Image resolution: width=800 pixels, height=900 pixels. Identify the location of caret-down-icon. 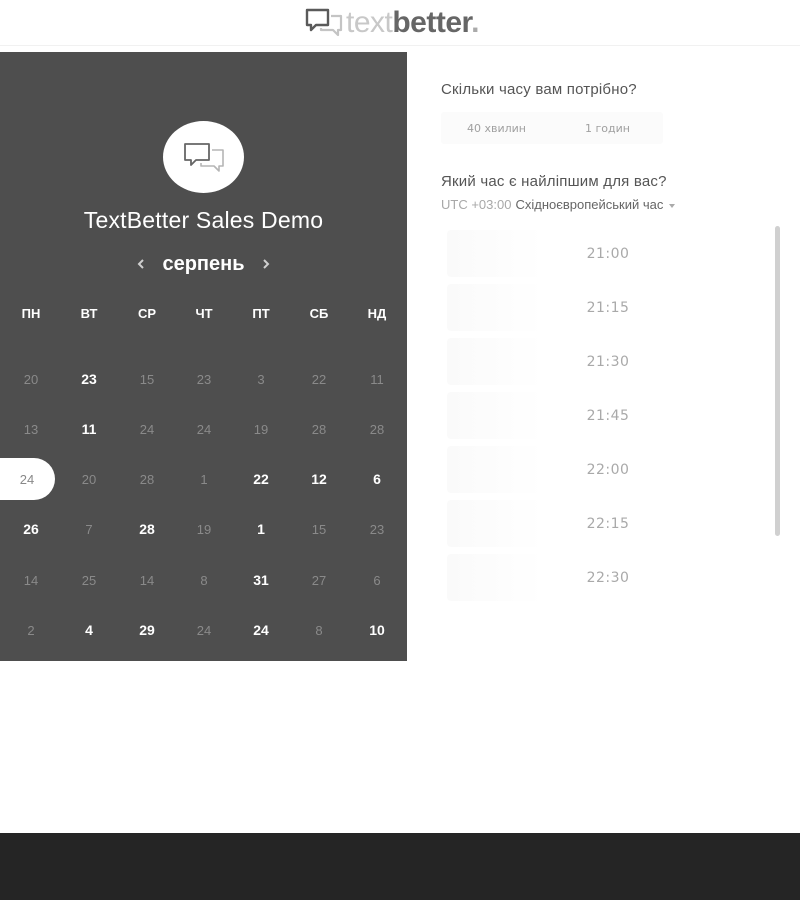
(672, 205).